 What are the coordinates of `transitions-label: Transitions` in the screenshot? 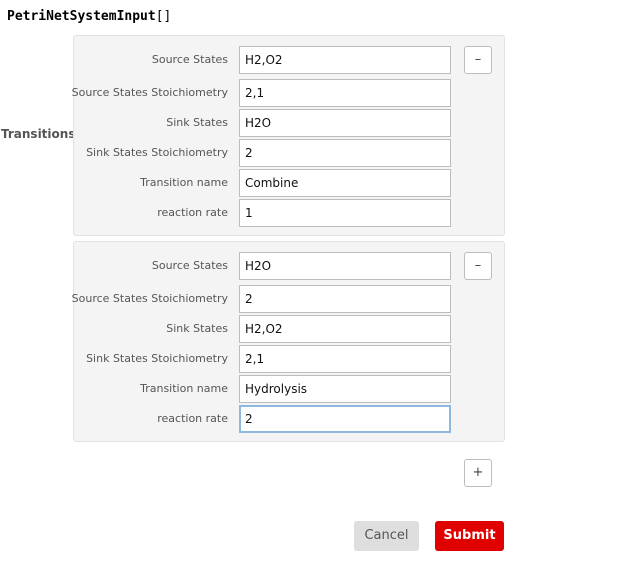 It's located at (38, 134).